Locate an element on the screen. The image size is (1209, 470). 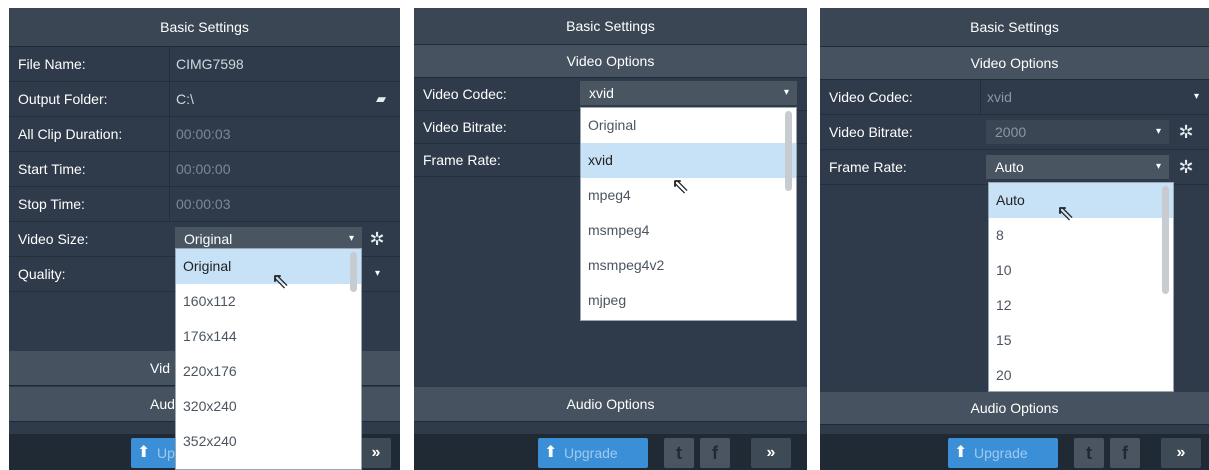
output-folder-field: C:\ ▰ is located at coordinates (284, 99).